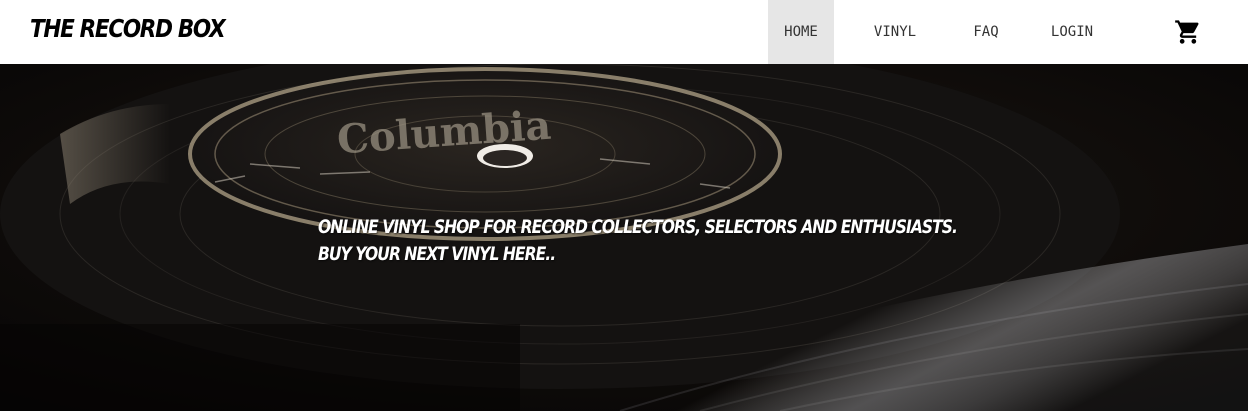 The image size is (1248, 411). What do you see at coordinates (801, 32) in the screenshot?
I see `nav-home: HOME` at bounding box center [801, 32].